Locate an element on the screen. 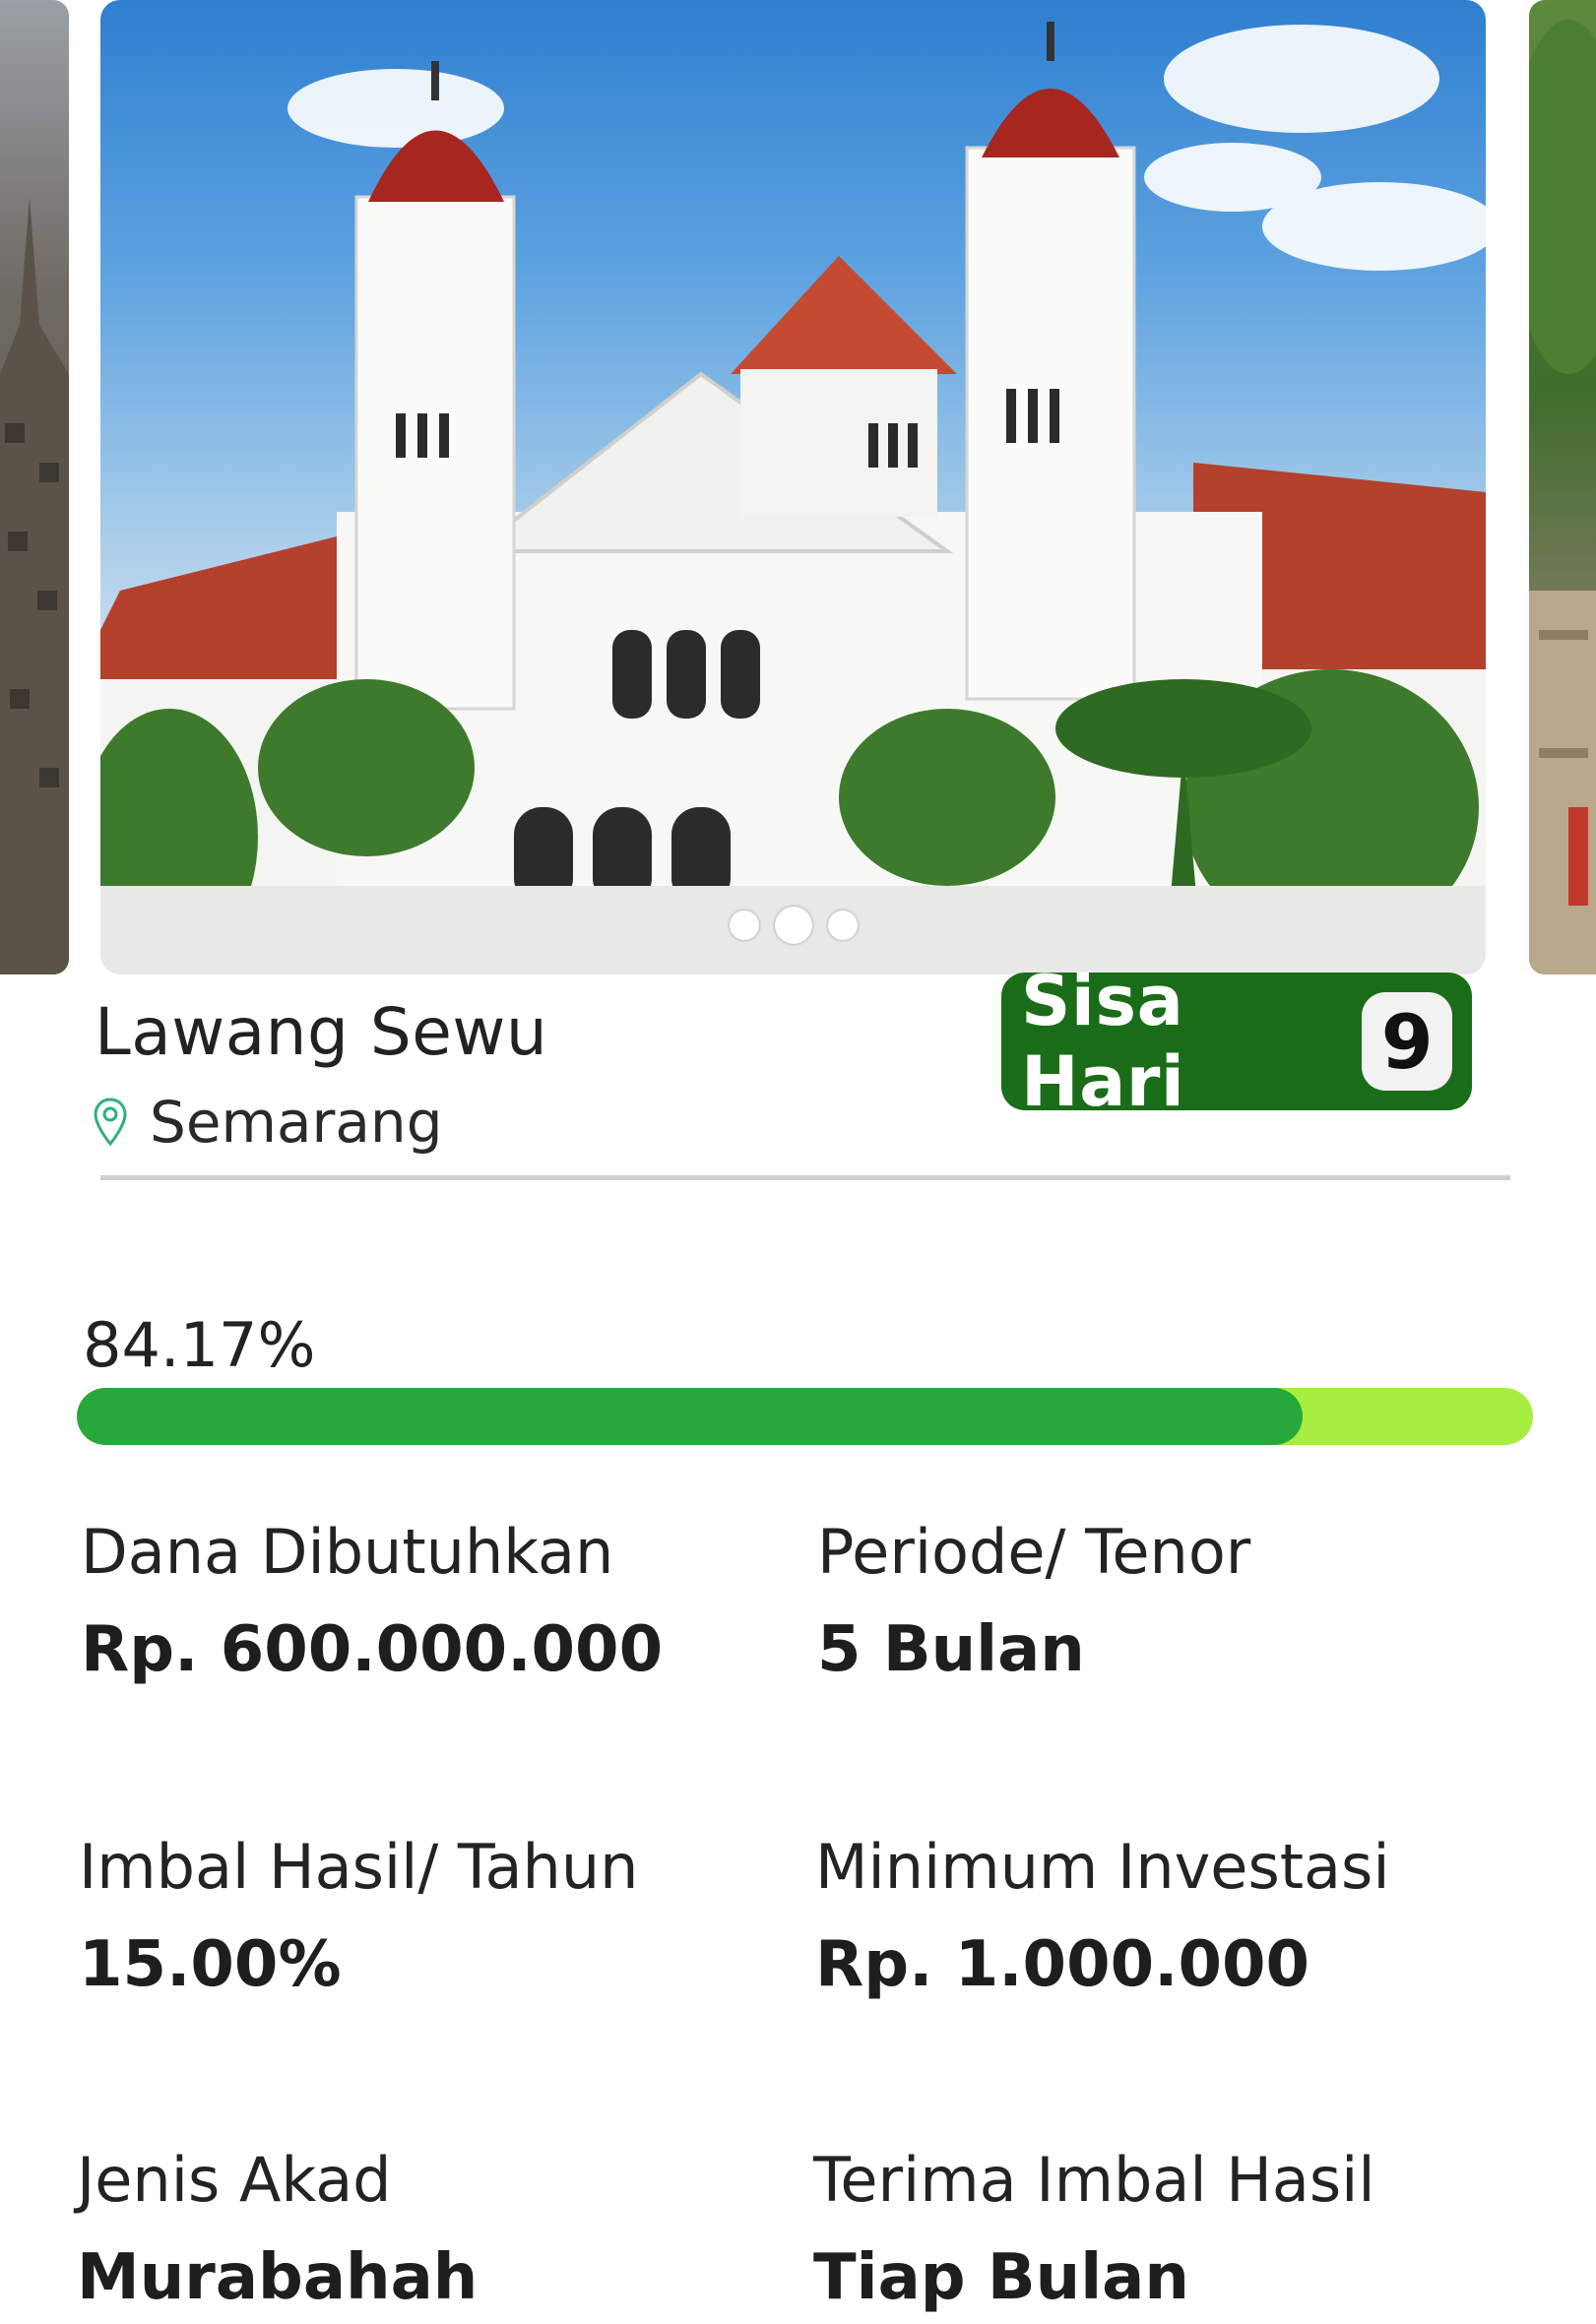 Image resolution: width=1596 pixels, height=2324 pixels. project-location: Semarang is located at coordinates (268, 1122).